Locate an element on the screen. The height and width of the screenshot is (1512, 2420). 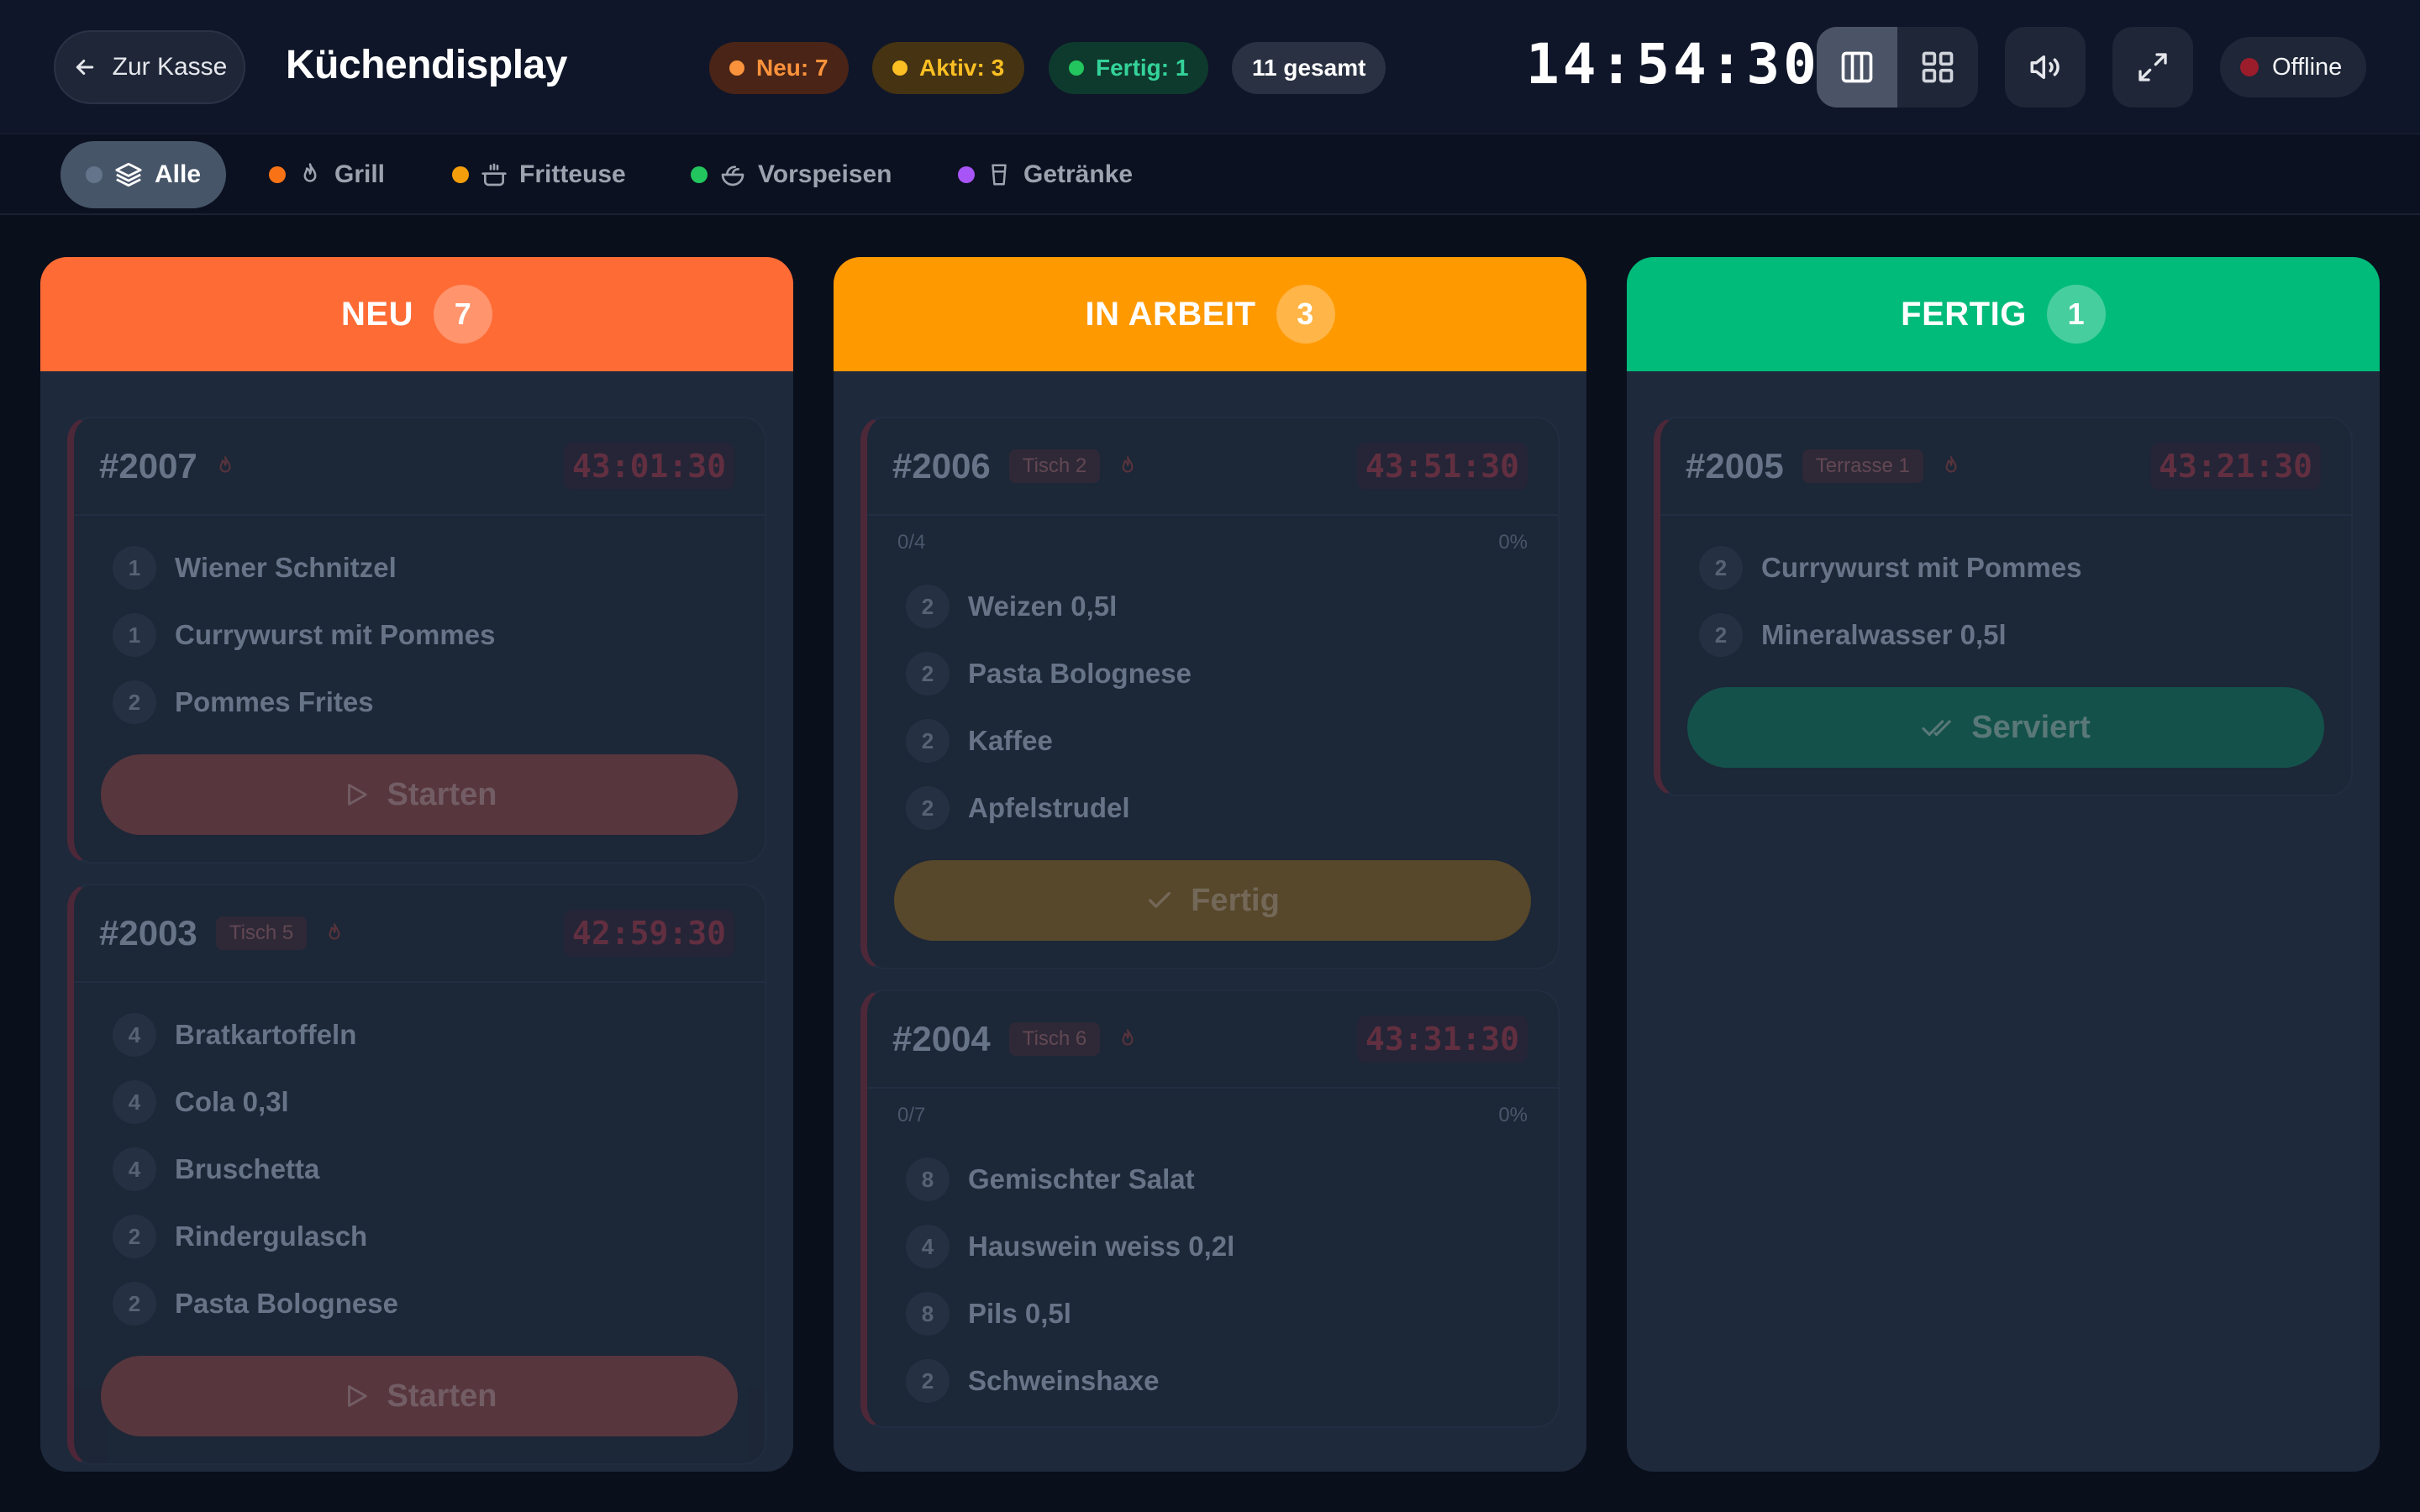
back-button-label: Zur Kasse is located at coordinates (170, 67).